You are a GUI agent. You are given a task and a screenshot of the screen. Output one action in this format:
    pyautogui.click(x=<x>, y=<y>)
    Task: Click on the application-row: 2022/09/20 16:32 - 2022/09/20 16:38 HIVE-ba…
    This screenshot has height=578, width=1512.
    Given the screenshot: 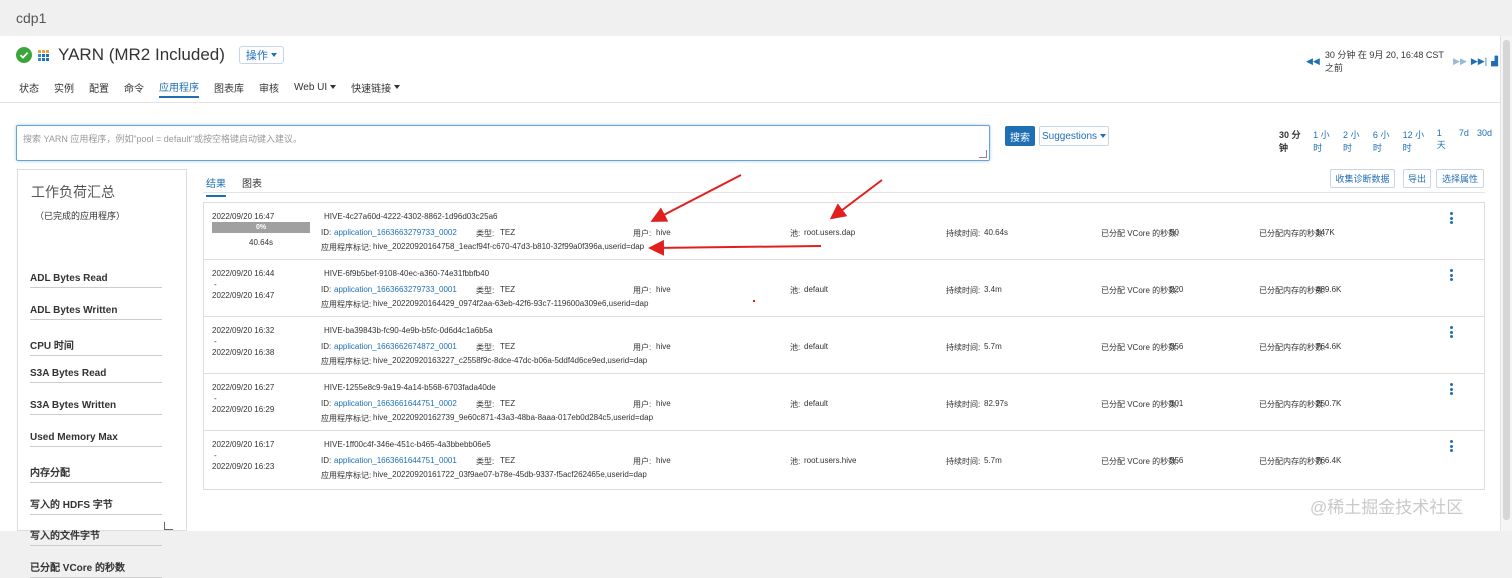 What is the action you would take?
    pyautogui.click(x=844, y=345)
    